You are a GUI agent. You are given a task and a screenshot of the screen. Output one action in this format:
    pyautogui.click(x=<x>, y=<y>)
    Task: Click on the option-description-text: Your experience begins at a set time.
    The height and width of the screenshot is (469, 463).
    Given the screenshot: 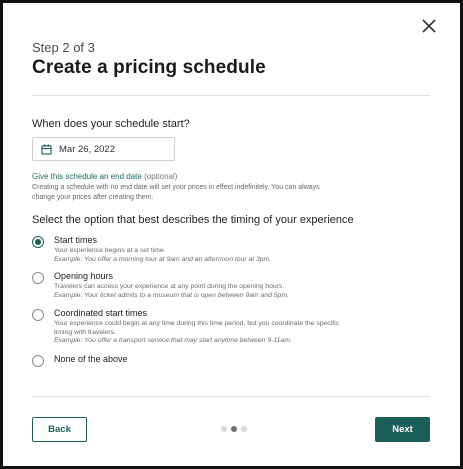 What is the action you would take?
    pyautogui.click(x=110, y=250)
    